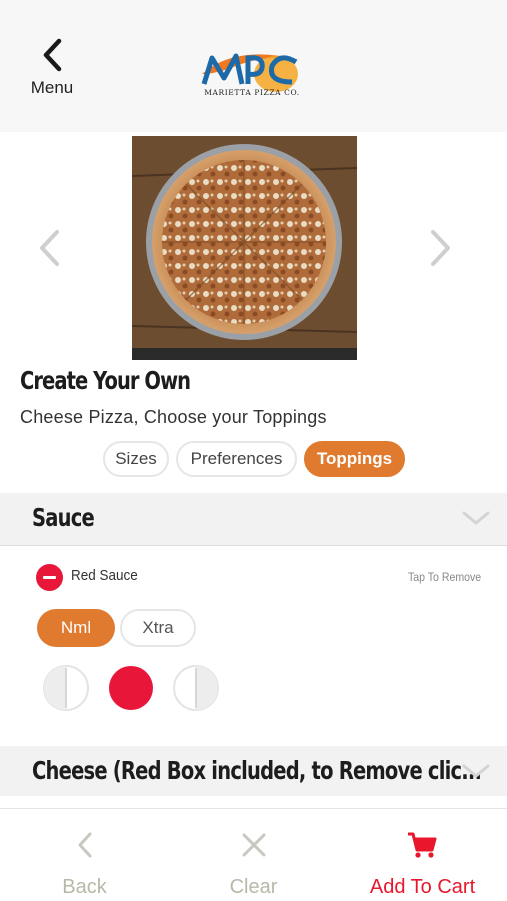  What do you see at coordinates (236, 459) in the screenshot?
I see `tab-preferences: Preferences` at bounding box center [236, 459].